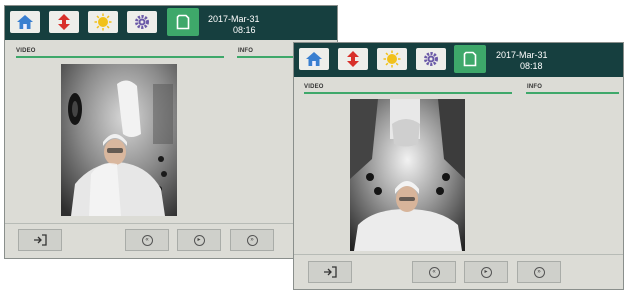 The image size is (625, 291). What do you see at coordinates (572, 93) in the screenshot?
I see `info-divider` at bounding box center [572, 93].